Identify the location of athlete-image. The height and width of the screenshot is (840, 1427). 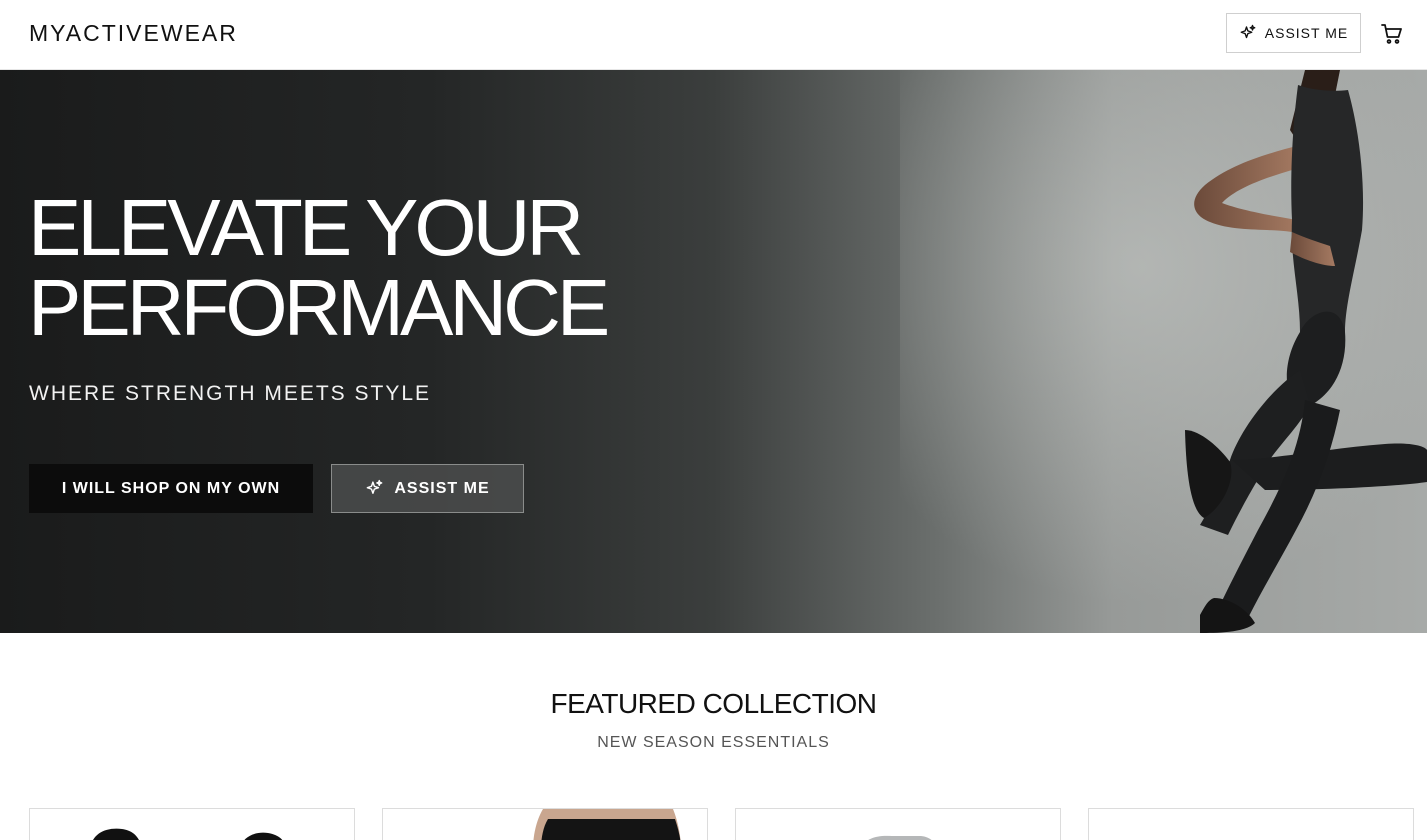
(1306, 351).